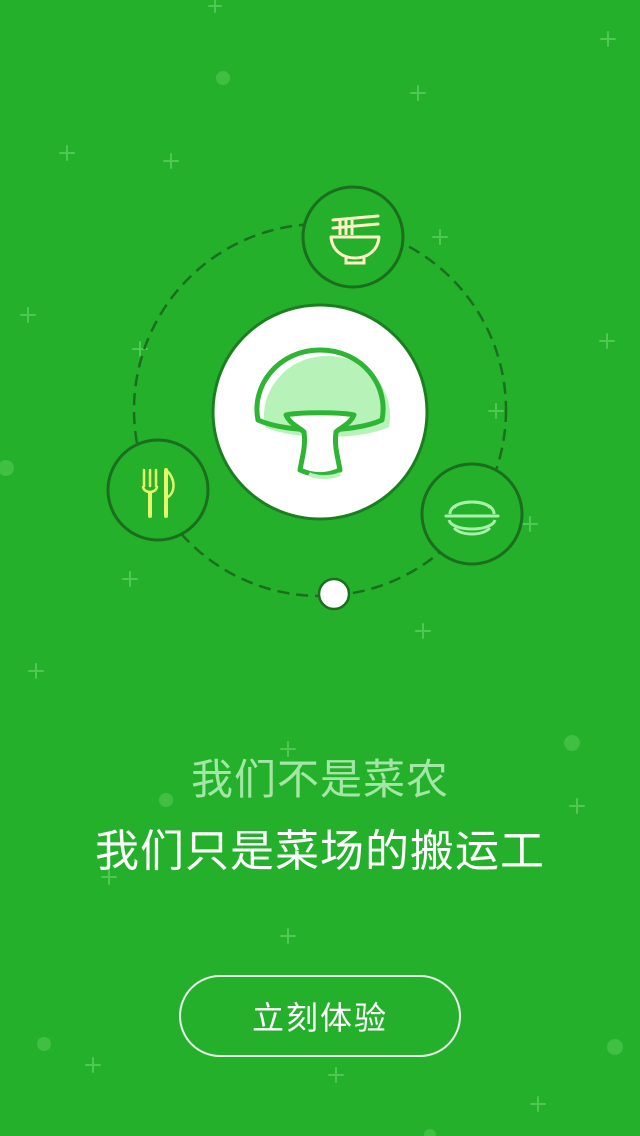 Image resolution: width=640 pixels, height=1136 pixels. What do you see at coordinates (158, 490) in the screenshot?
I see `fork-knife-icon` at bounding box center [158, 490].